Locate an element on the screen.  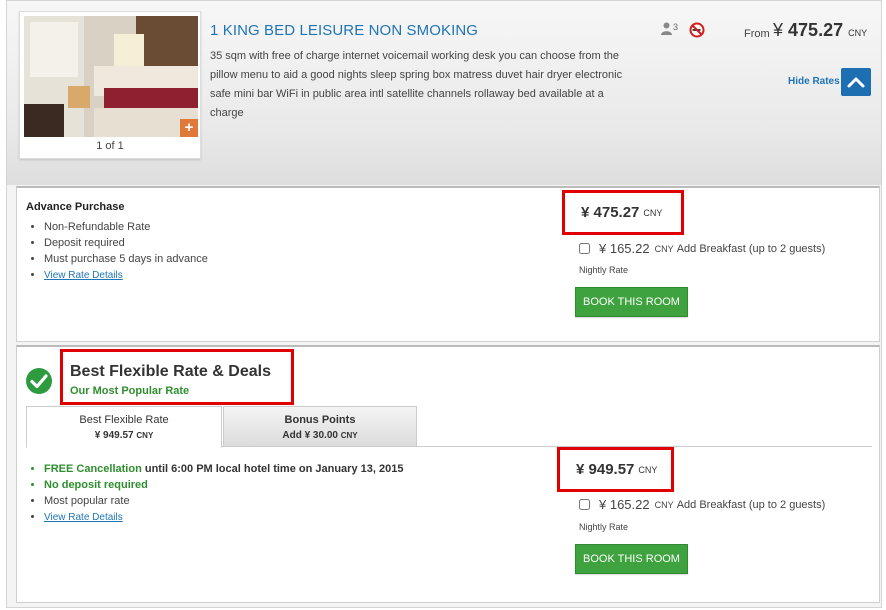
list-item: Must purchase 5 days in advance is located at coordinates (126, 259).